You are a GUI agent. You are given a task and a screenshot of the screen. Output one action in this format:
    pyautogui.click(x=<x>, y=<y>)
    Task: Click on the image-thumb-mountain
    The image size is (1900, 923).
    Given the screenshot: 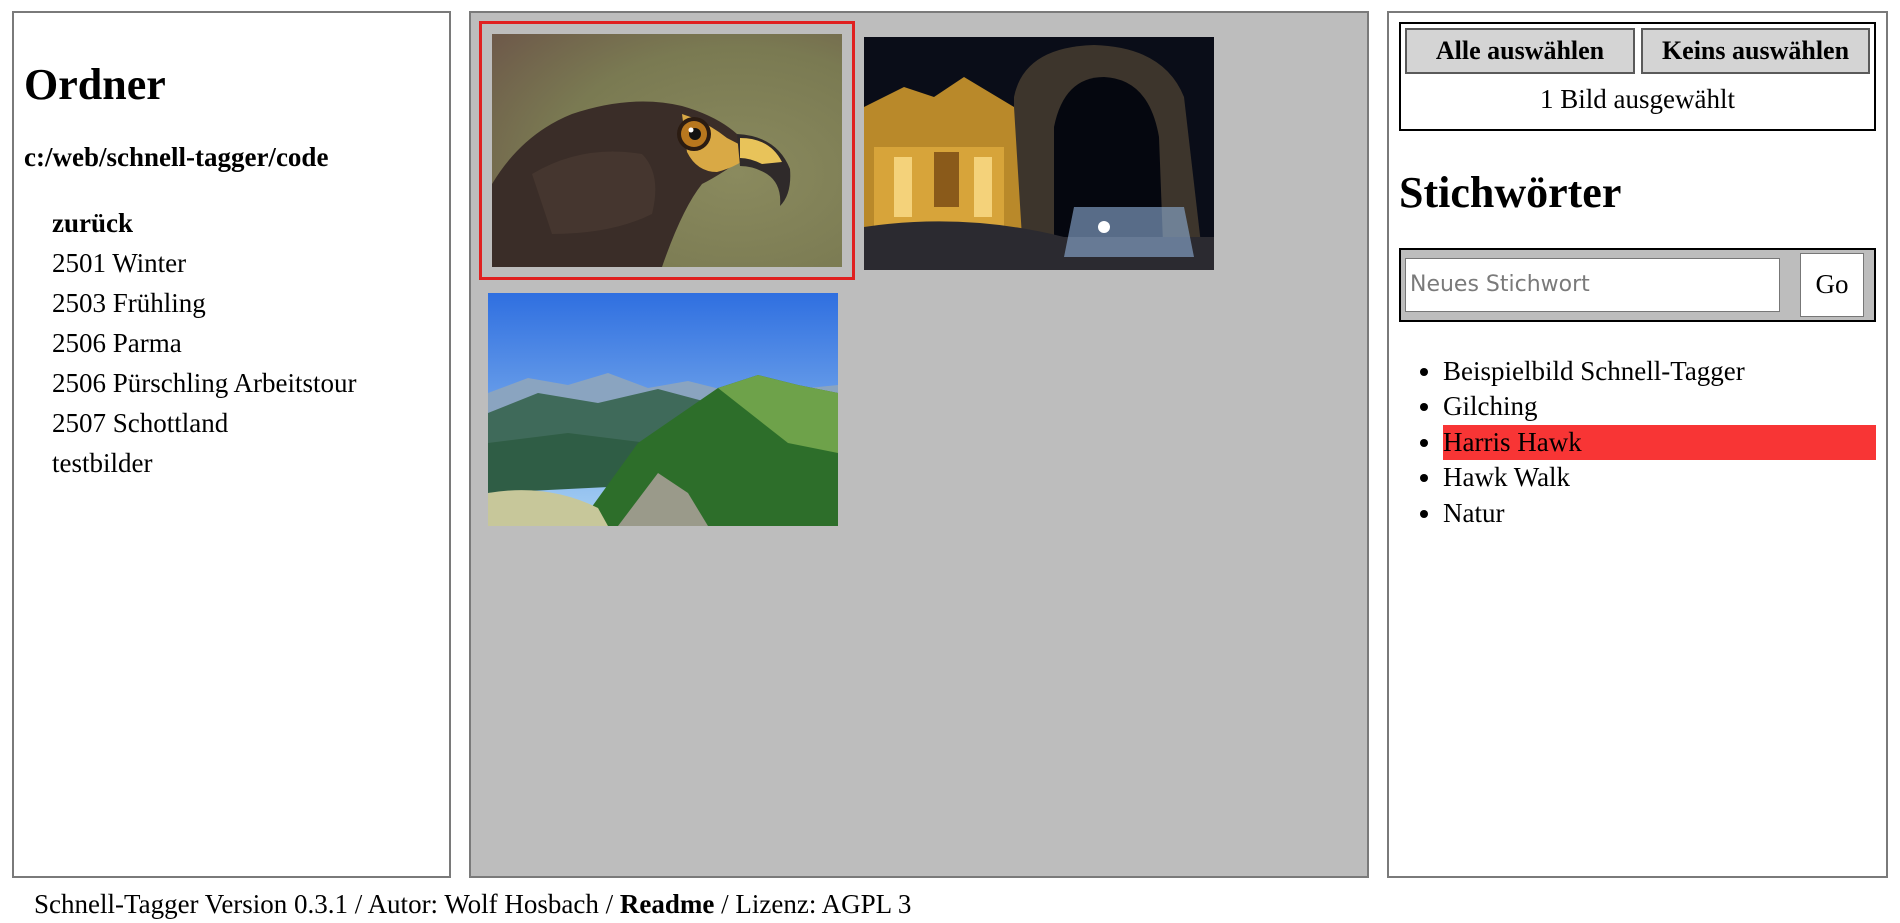 What is the action you would take?
    pyautogui.click(x=663, y=409)
    